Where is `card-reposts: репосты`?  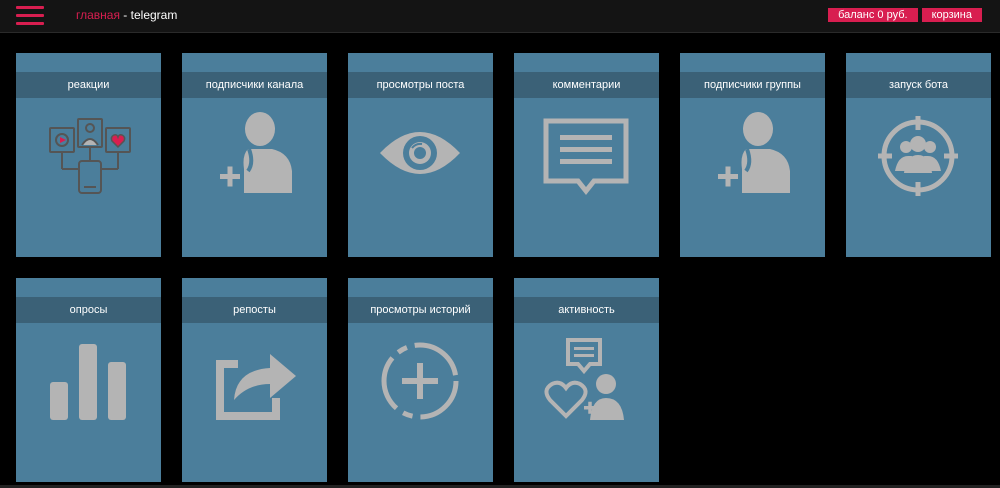 card-reposts: репосты is located at coordinates (254, 380).